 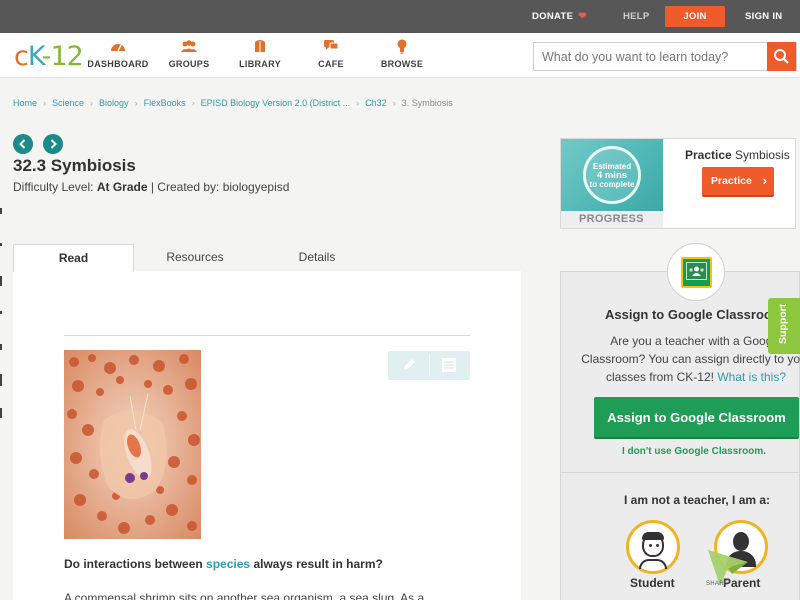 I want to click on classroom-board, so click(x=696, y=271).